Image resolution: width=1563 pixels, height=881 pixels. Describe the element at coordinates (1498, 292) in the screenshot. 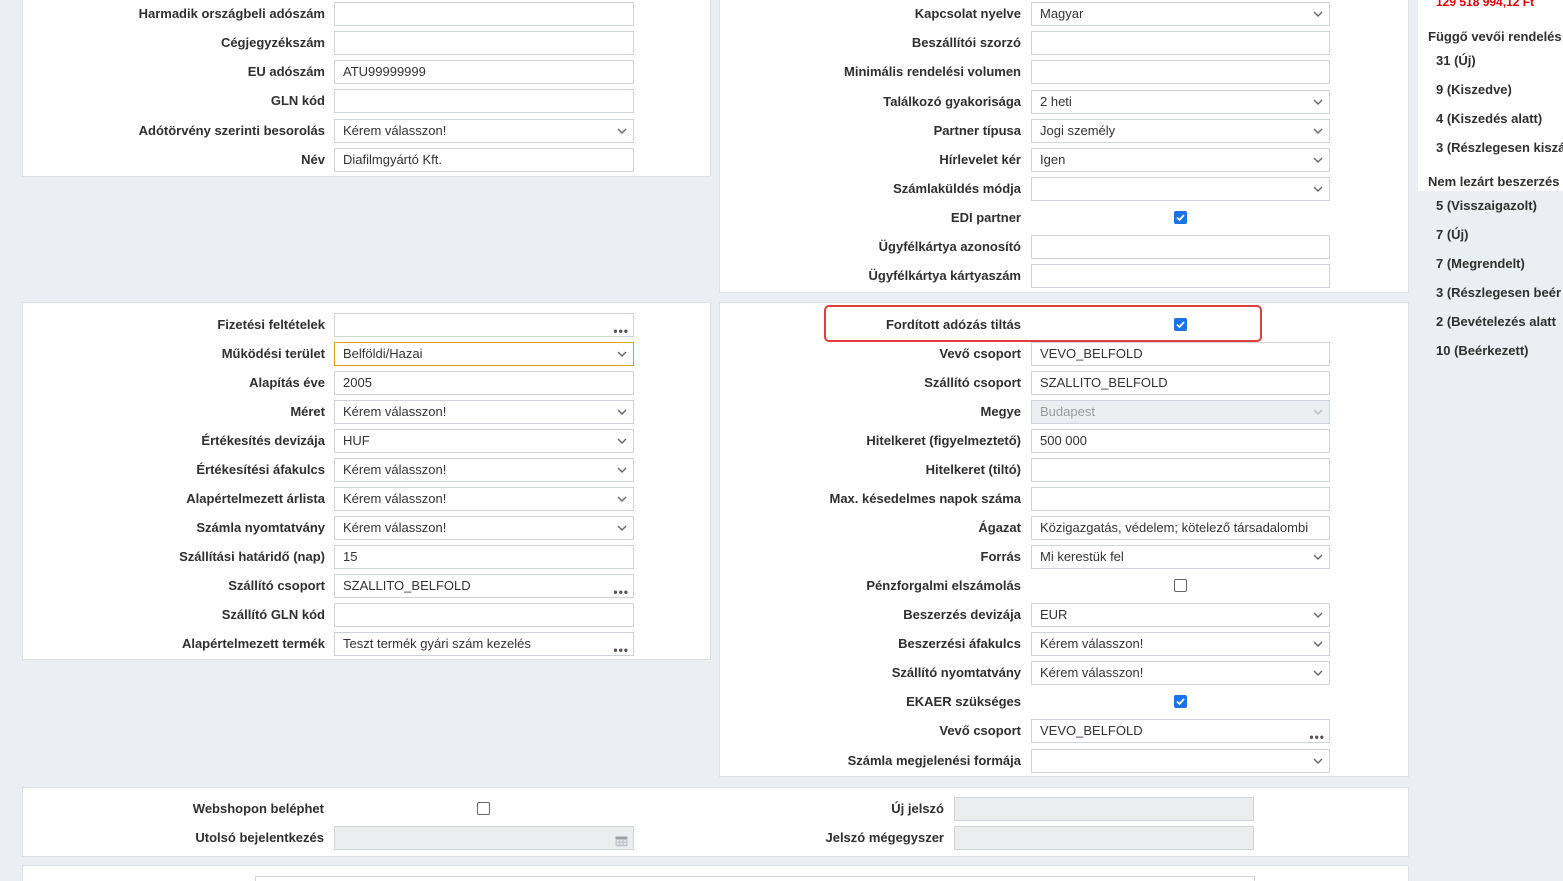

I see `open-purchase-item: 3 (Részlegesen beér` at that location.